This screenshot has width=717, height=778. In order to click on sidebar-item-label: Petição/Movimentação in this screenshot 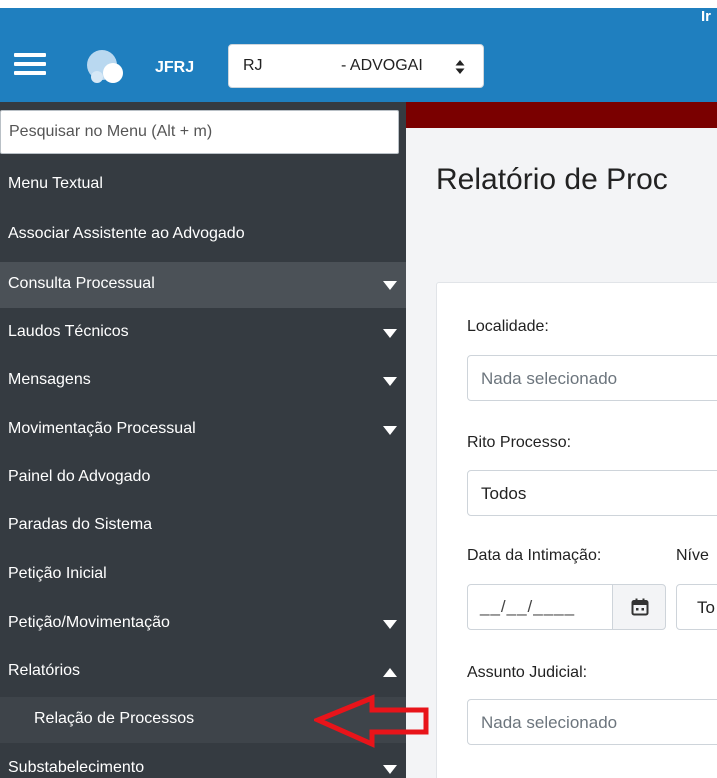, I will do `click(89, 622)`.